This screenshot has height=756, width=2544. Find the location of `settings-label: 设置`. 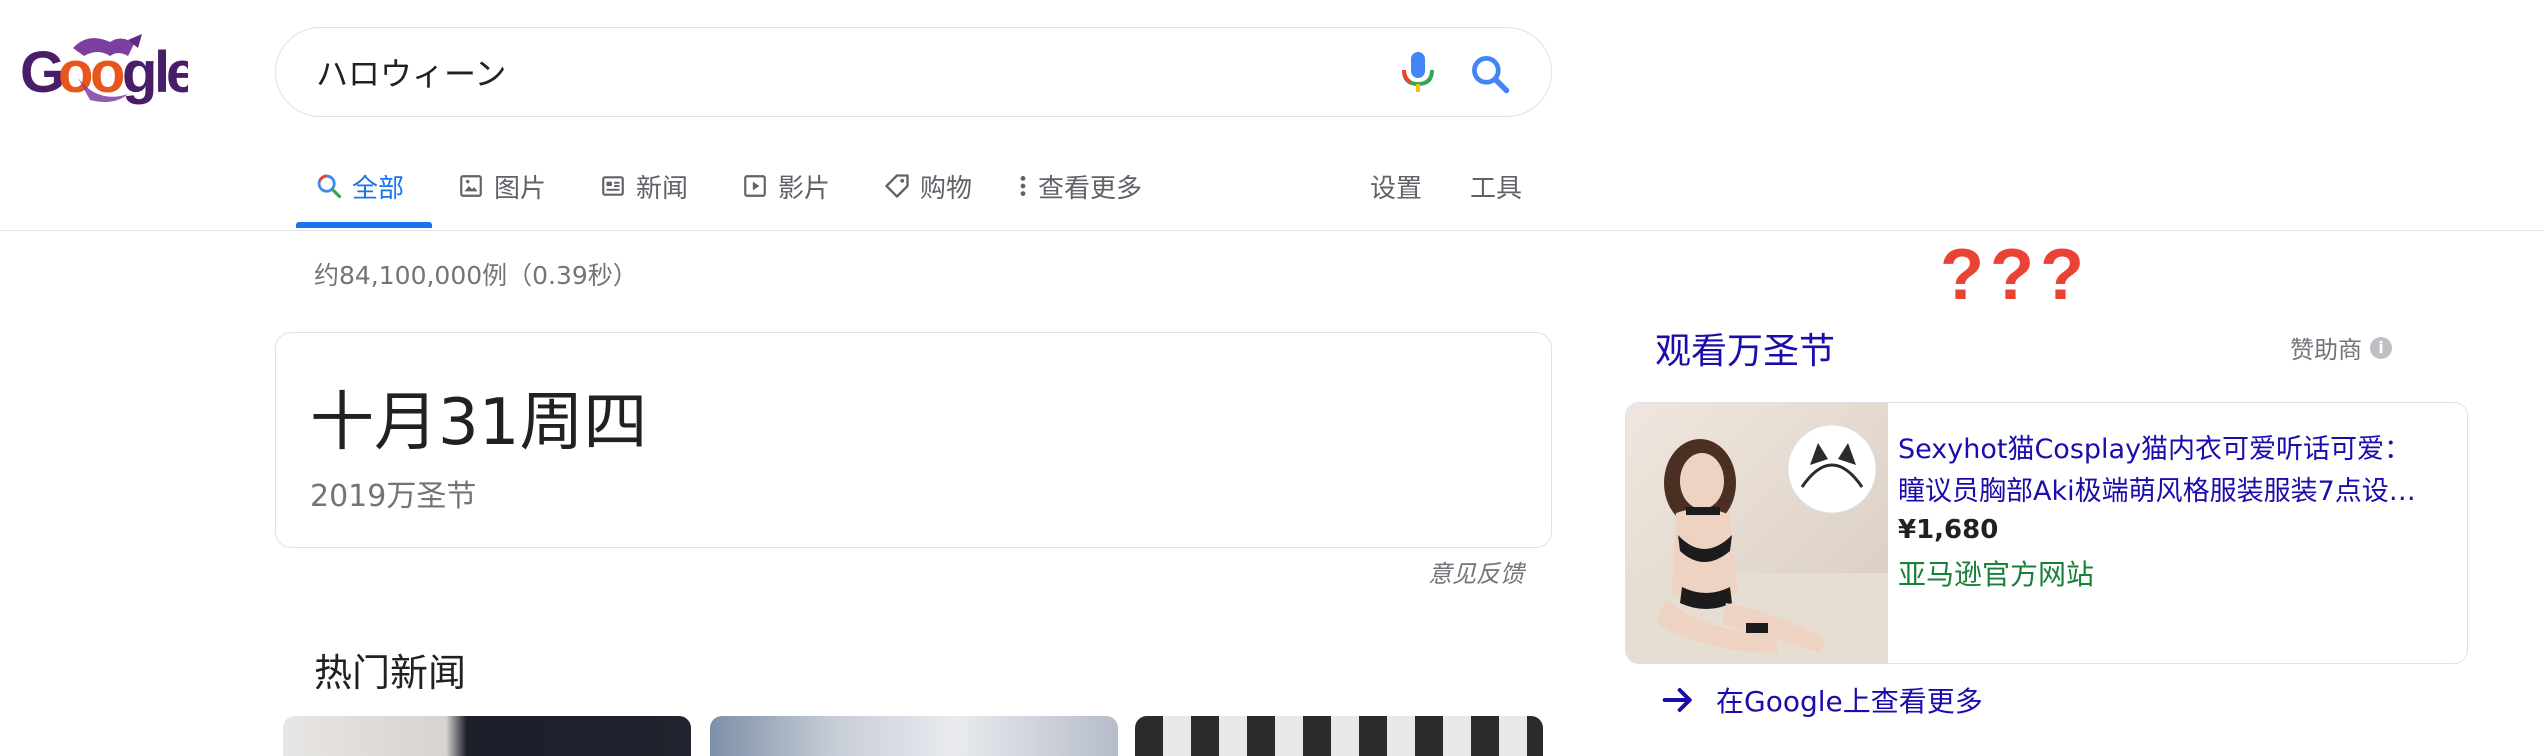

settings-label: 设置 is located at coordinates (1396, 188).